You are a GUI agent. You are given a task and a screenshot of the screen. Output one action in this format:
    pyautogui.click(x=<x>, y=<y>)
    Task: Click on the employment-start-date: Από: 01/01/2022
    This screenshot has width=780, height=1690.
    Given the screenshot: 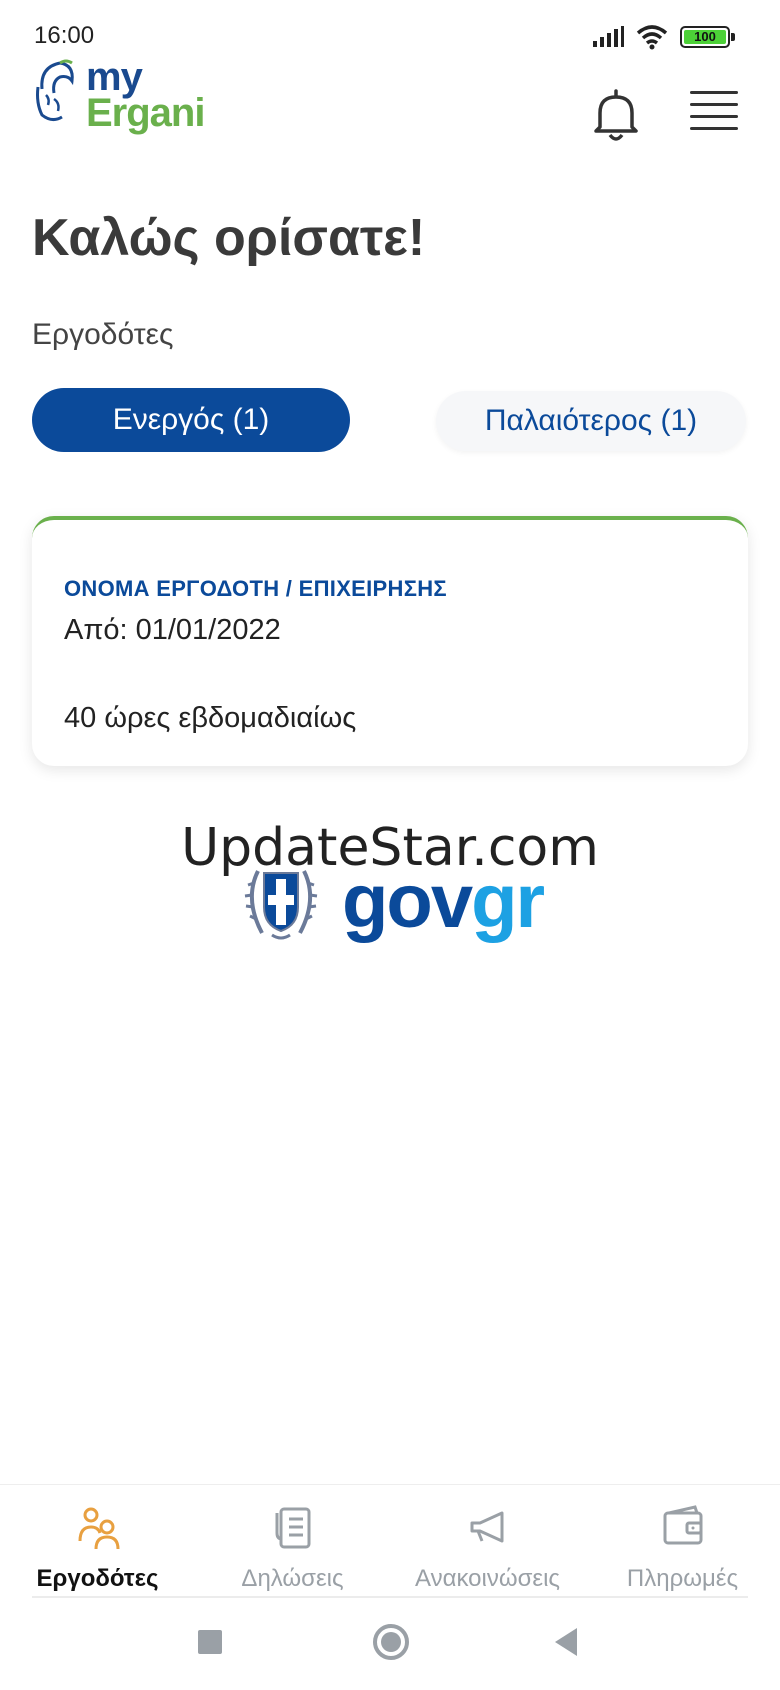 What is the action you would take?
    pyautogui.click(x=172, y=630)
    